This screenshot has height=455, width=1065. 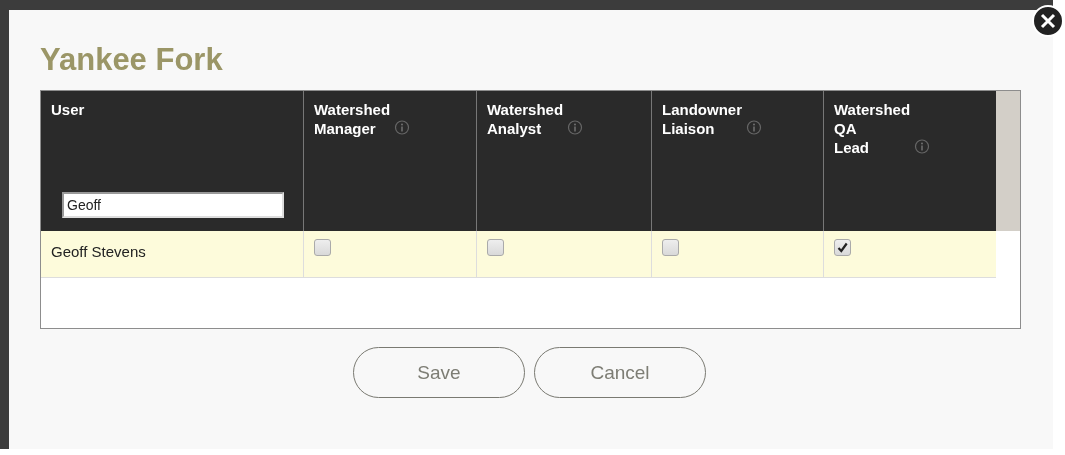 I want to click on filter-field: Geoff, so click(x=173, y=205).